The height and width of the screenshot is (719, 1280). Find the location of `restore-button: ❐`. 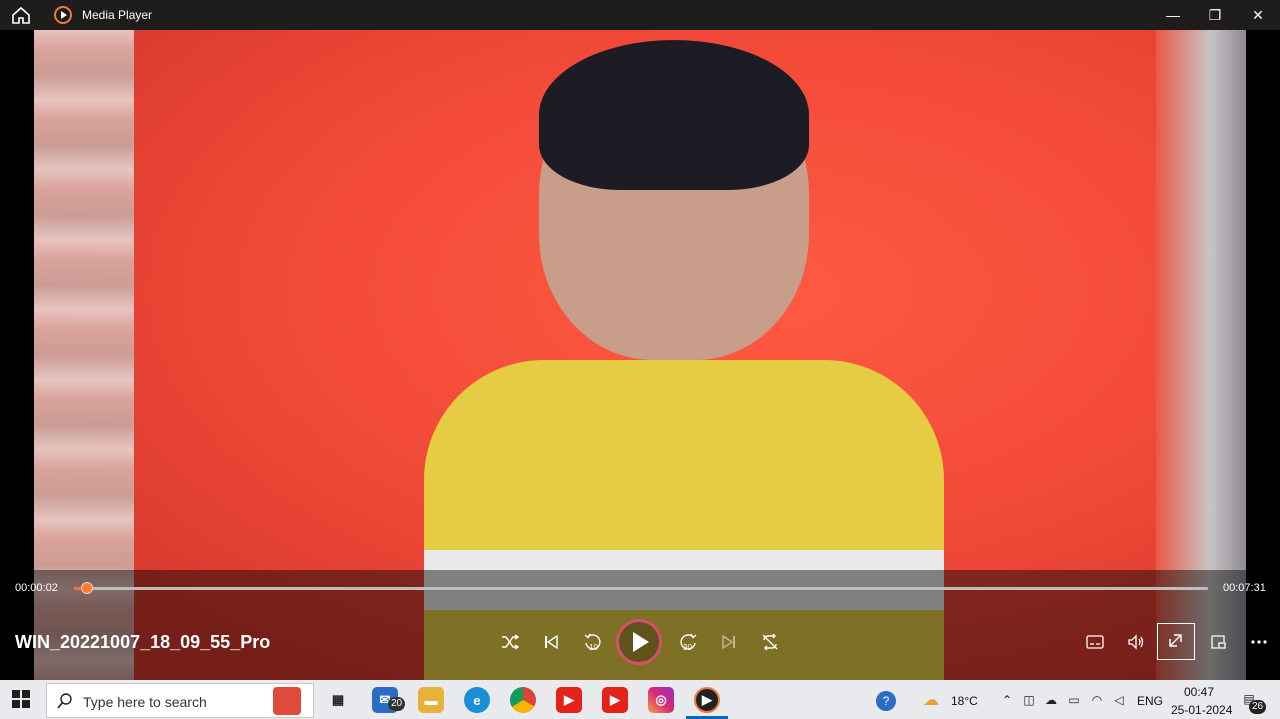

restore-button: ❐ is located at coordinates (1215, 15).